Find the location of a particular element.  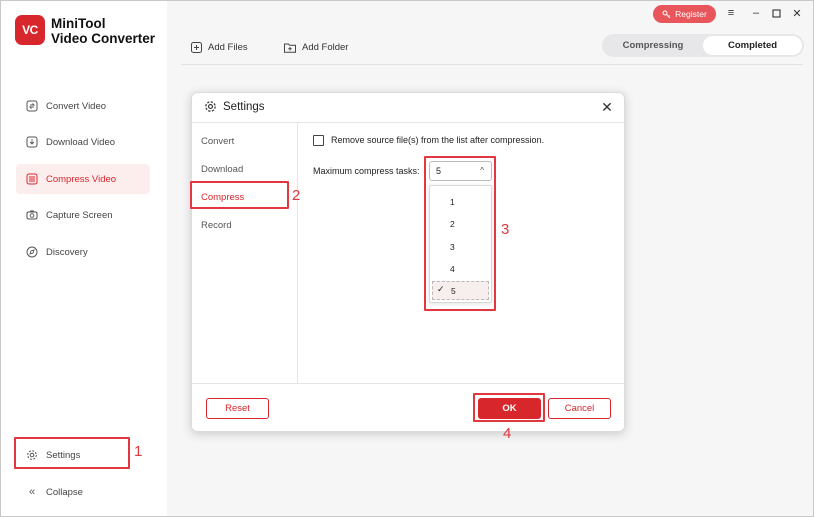

add-files-button: Add Files is located at coordinates (219, 47).